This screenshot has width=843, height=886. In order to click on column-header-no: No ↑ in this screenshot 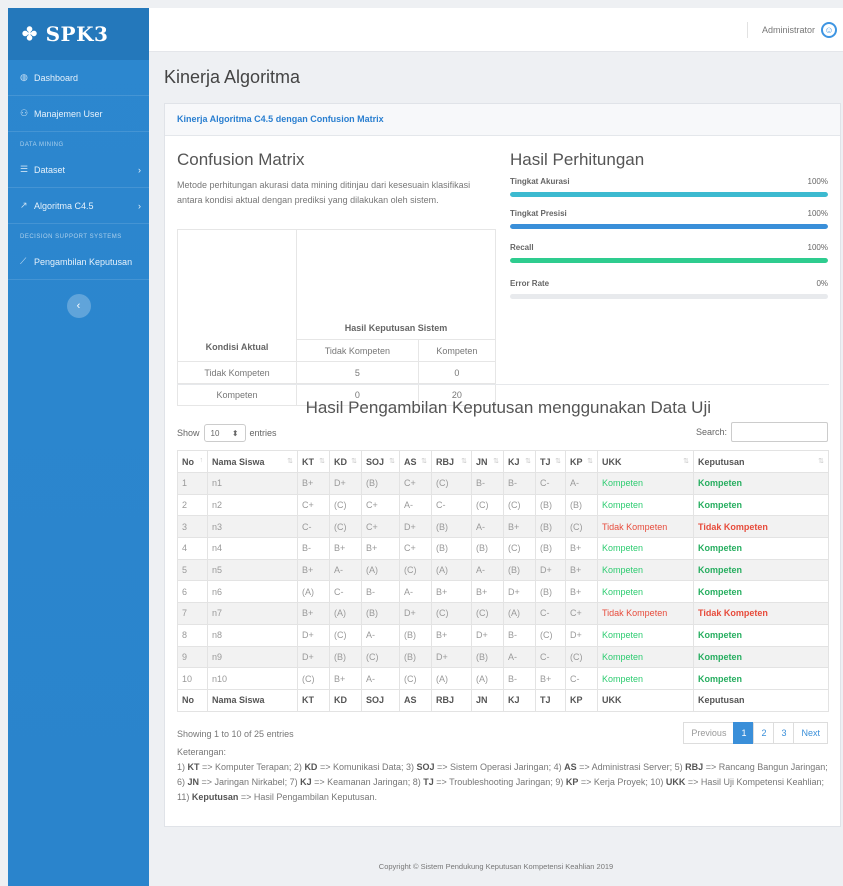, I will do `click(192, 461)`.